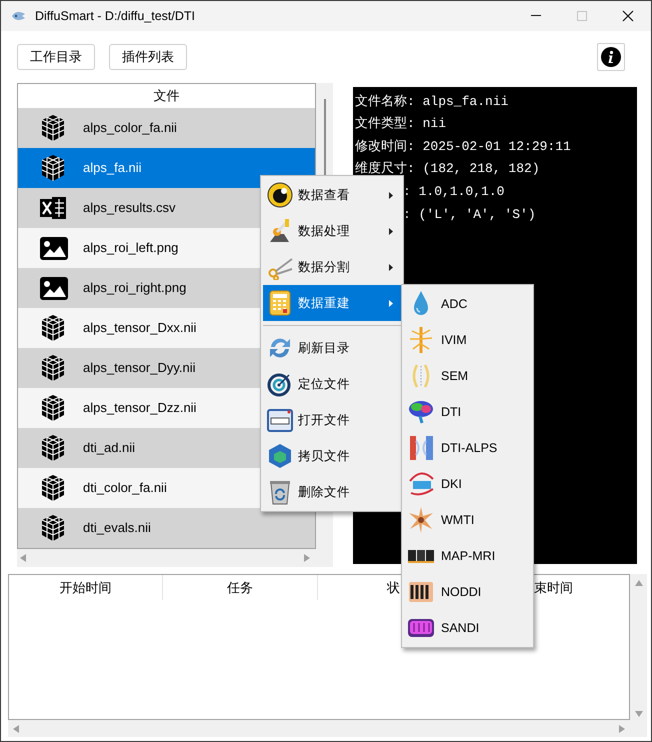  What do you see at coordinates (467, 520) in the screenshot?
I see `menu-item: WMTI` at bounding box center [467, 520].